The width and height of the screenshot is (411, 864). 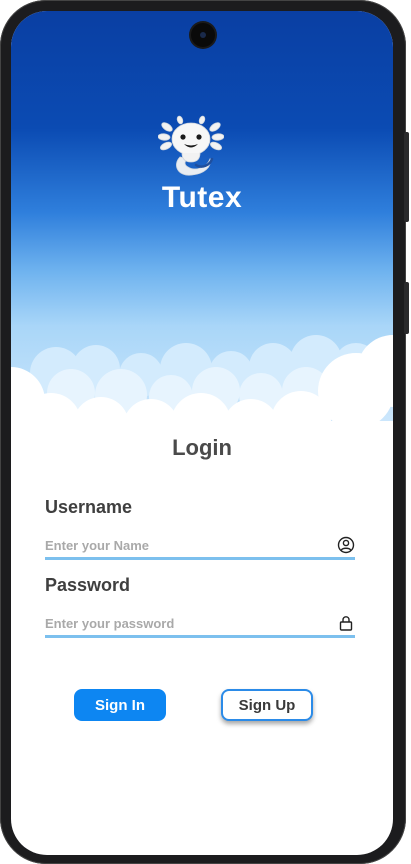 I want to click on password-input, so click(x=187, y=623).